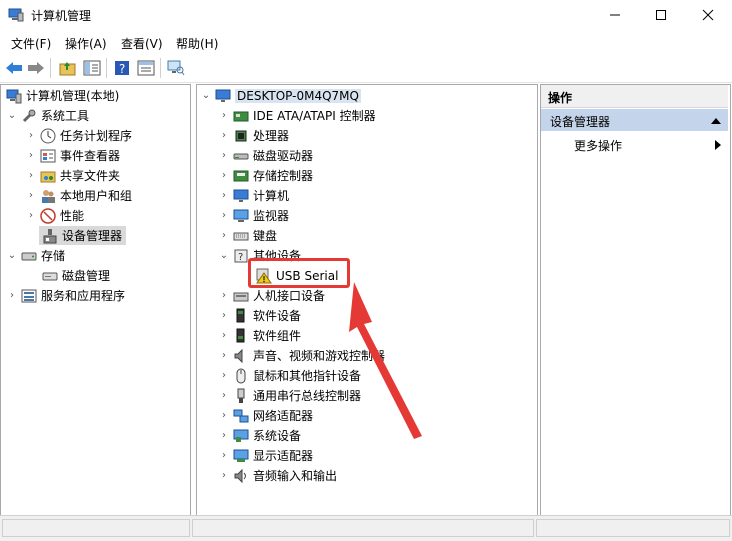  What do you see at coordinates (36, 68) in the screenshot?
I see `forward-arrow-icon` at bounding box center [36, 68].